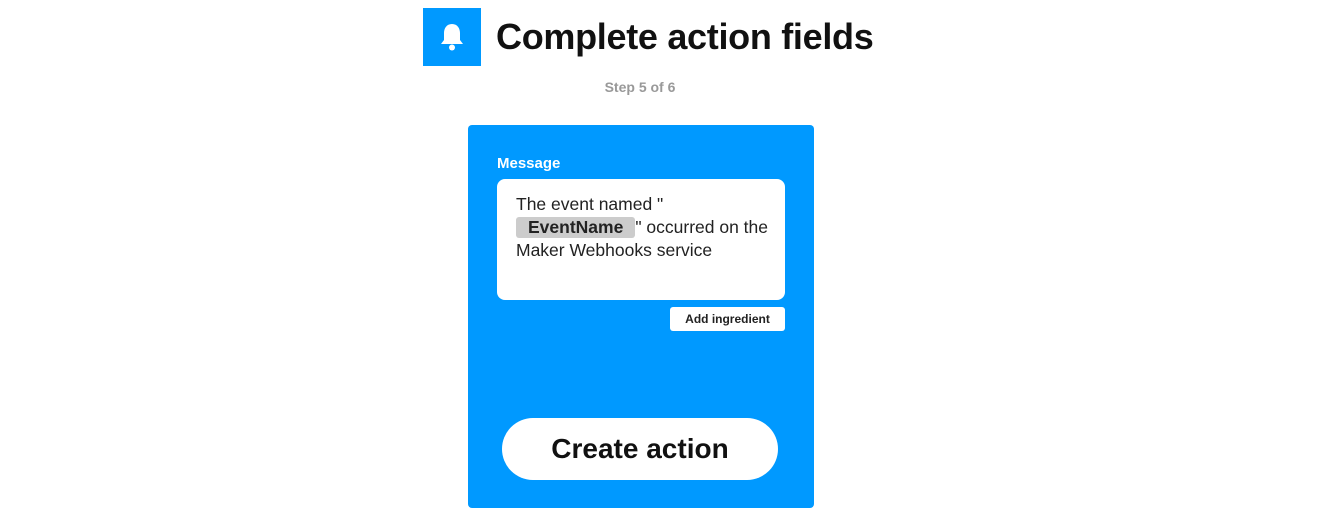 This screenshot has width=1320, height=520. What do you see at coordinates (590, 204) in the screenshot?
I see `message-text-before: The event named "` at bounding box center [590, 204].